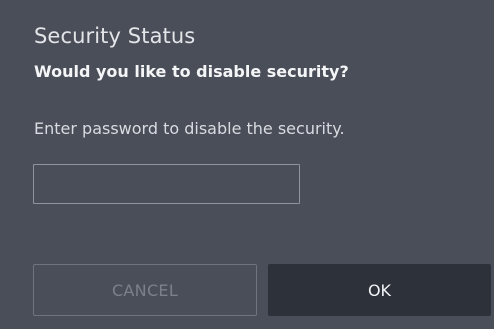 This screenshot has height=329, width=498. Describe the element at coordinates (189, 128) in the screenshot. I see `password-instruction: Enter password to disable the security.` at that location.